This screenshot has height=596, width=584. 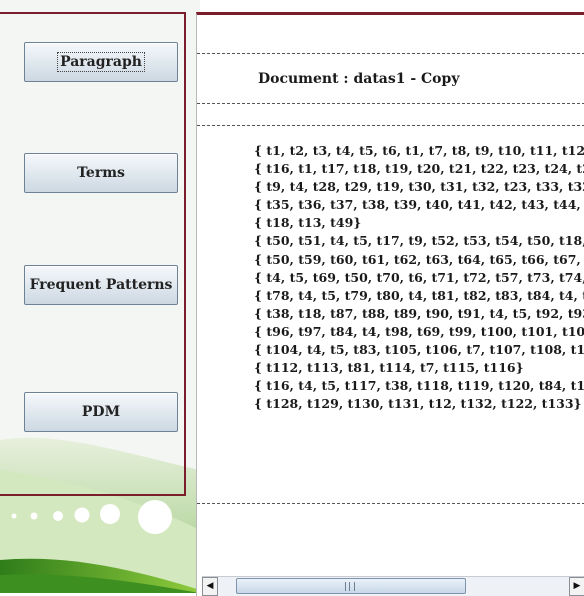 What do you see at coordinates (210, 586) in the screenshot?
I see `scroll-left-arrow-icon: ◀` at bounding box center [210, 586].